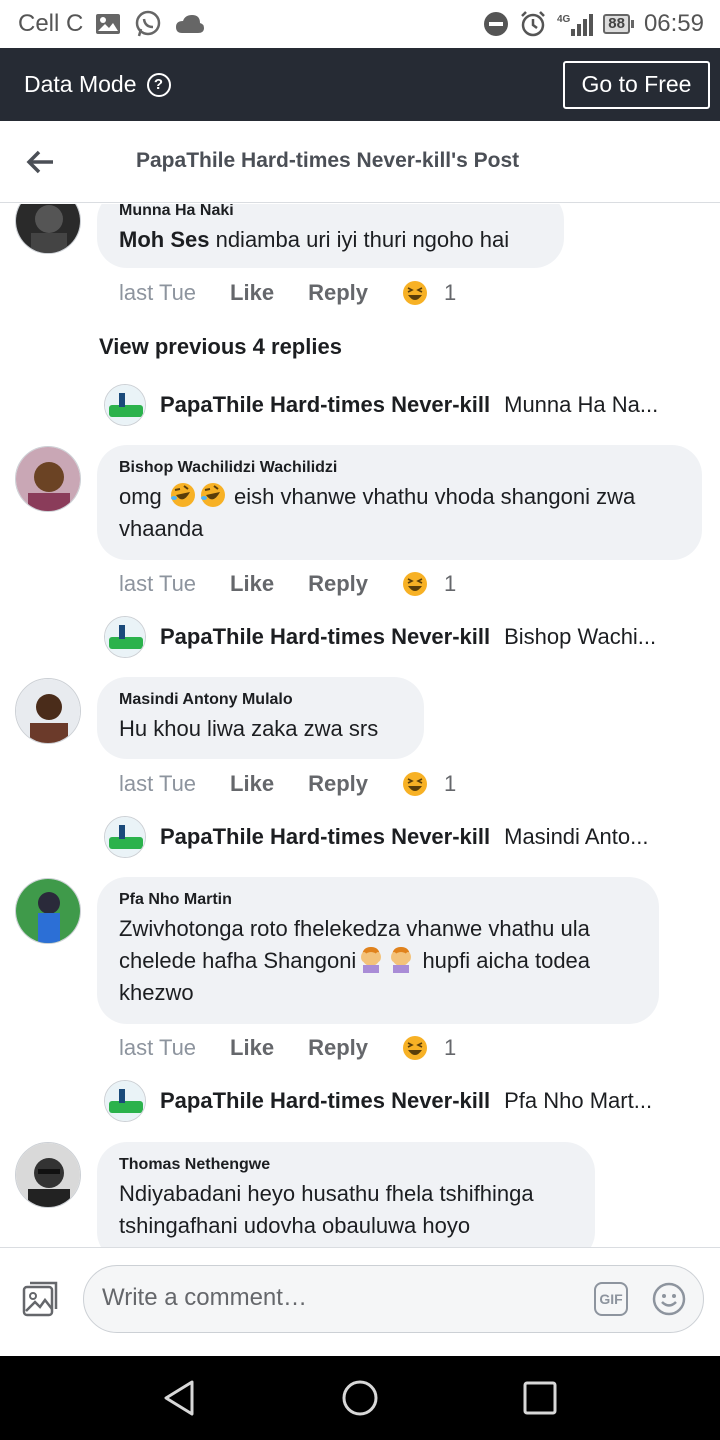 The height and width of the screenshot is (1440, 720). What do you see at coordinates (673, 23) in the screenshot?
I see `clock: 06:59` at bounding box center [673, 23].